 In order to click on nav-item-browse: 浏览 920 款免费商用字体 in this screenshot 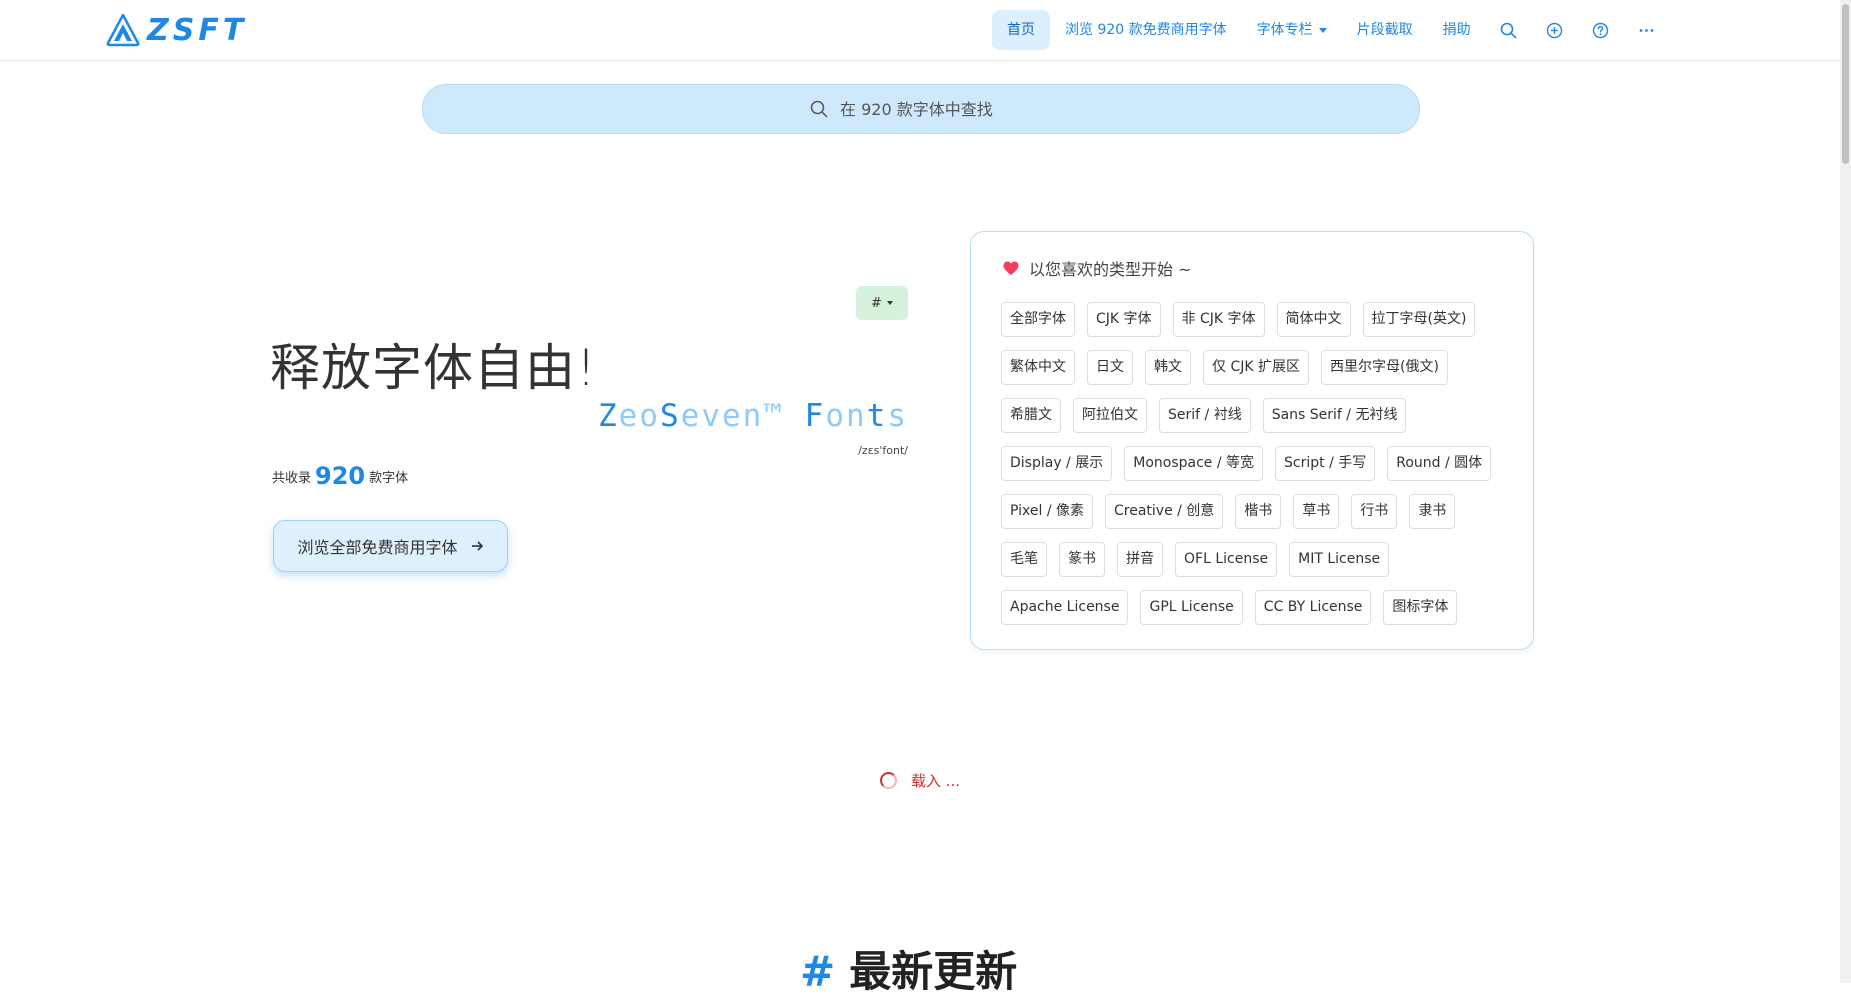, I will do `click(1146, 30)`.